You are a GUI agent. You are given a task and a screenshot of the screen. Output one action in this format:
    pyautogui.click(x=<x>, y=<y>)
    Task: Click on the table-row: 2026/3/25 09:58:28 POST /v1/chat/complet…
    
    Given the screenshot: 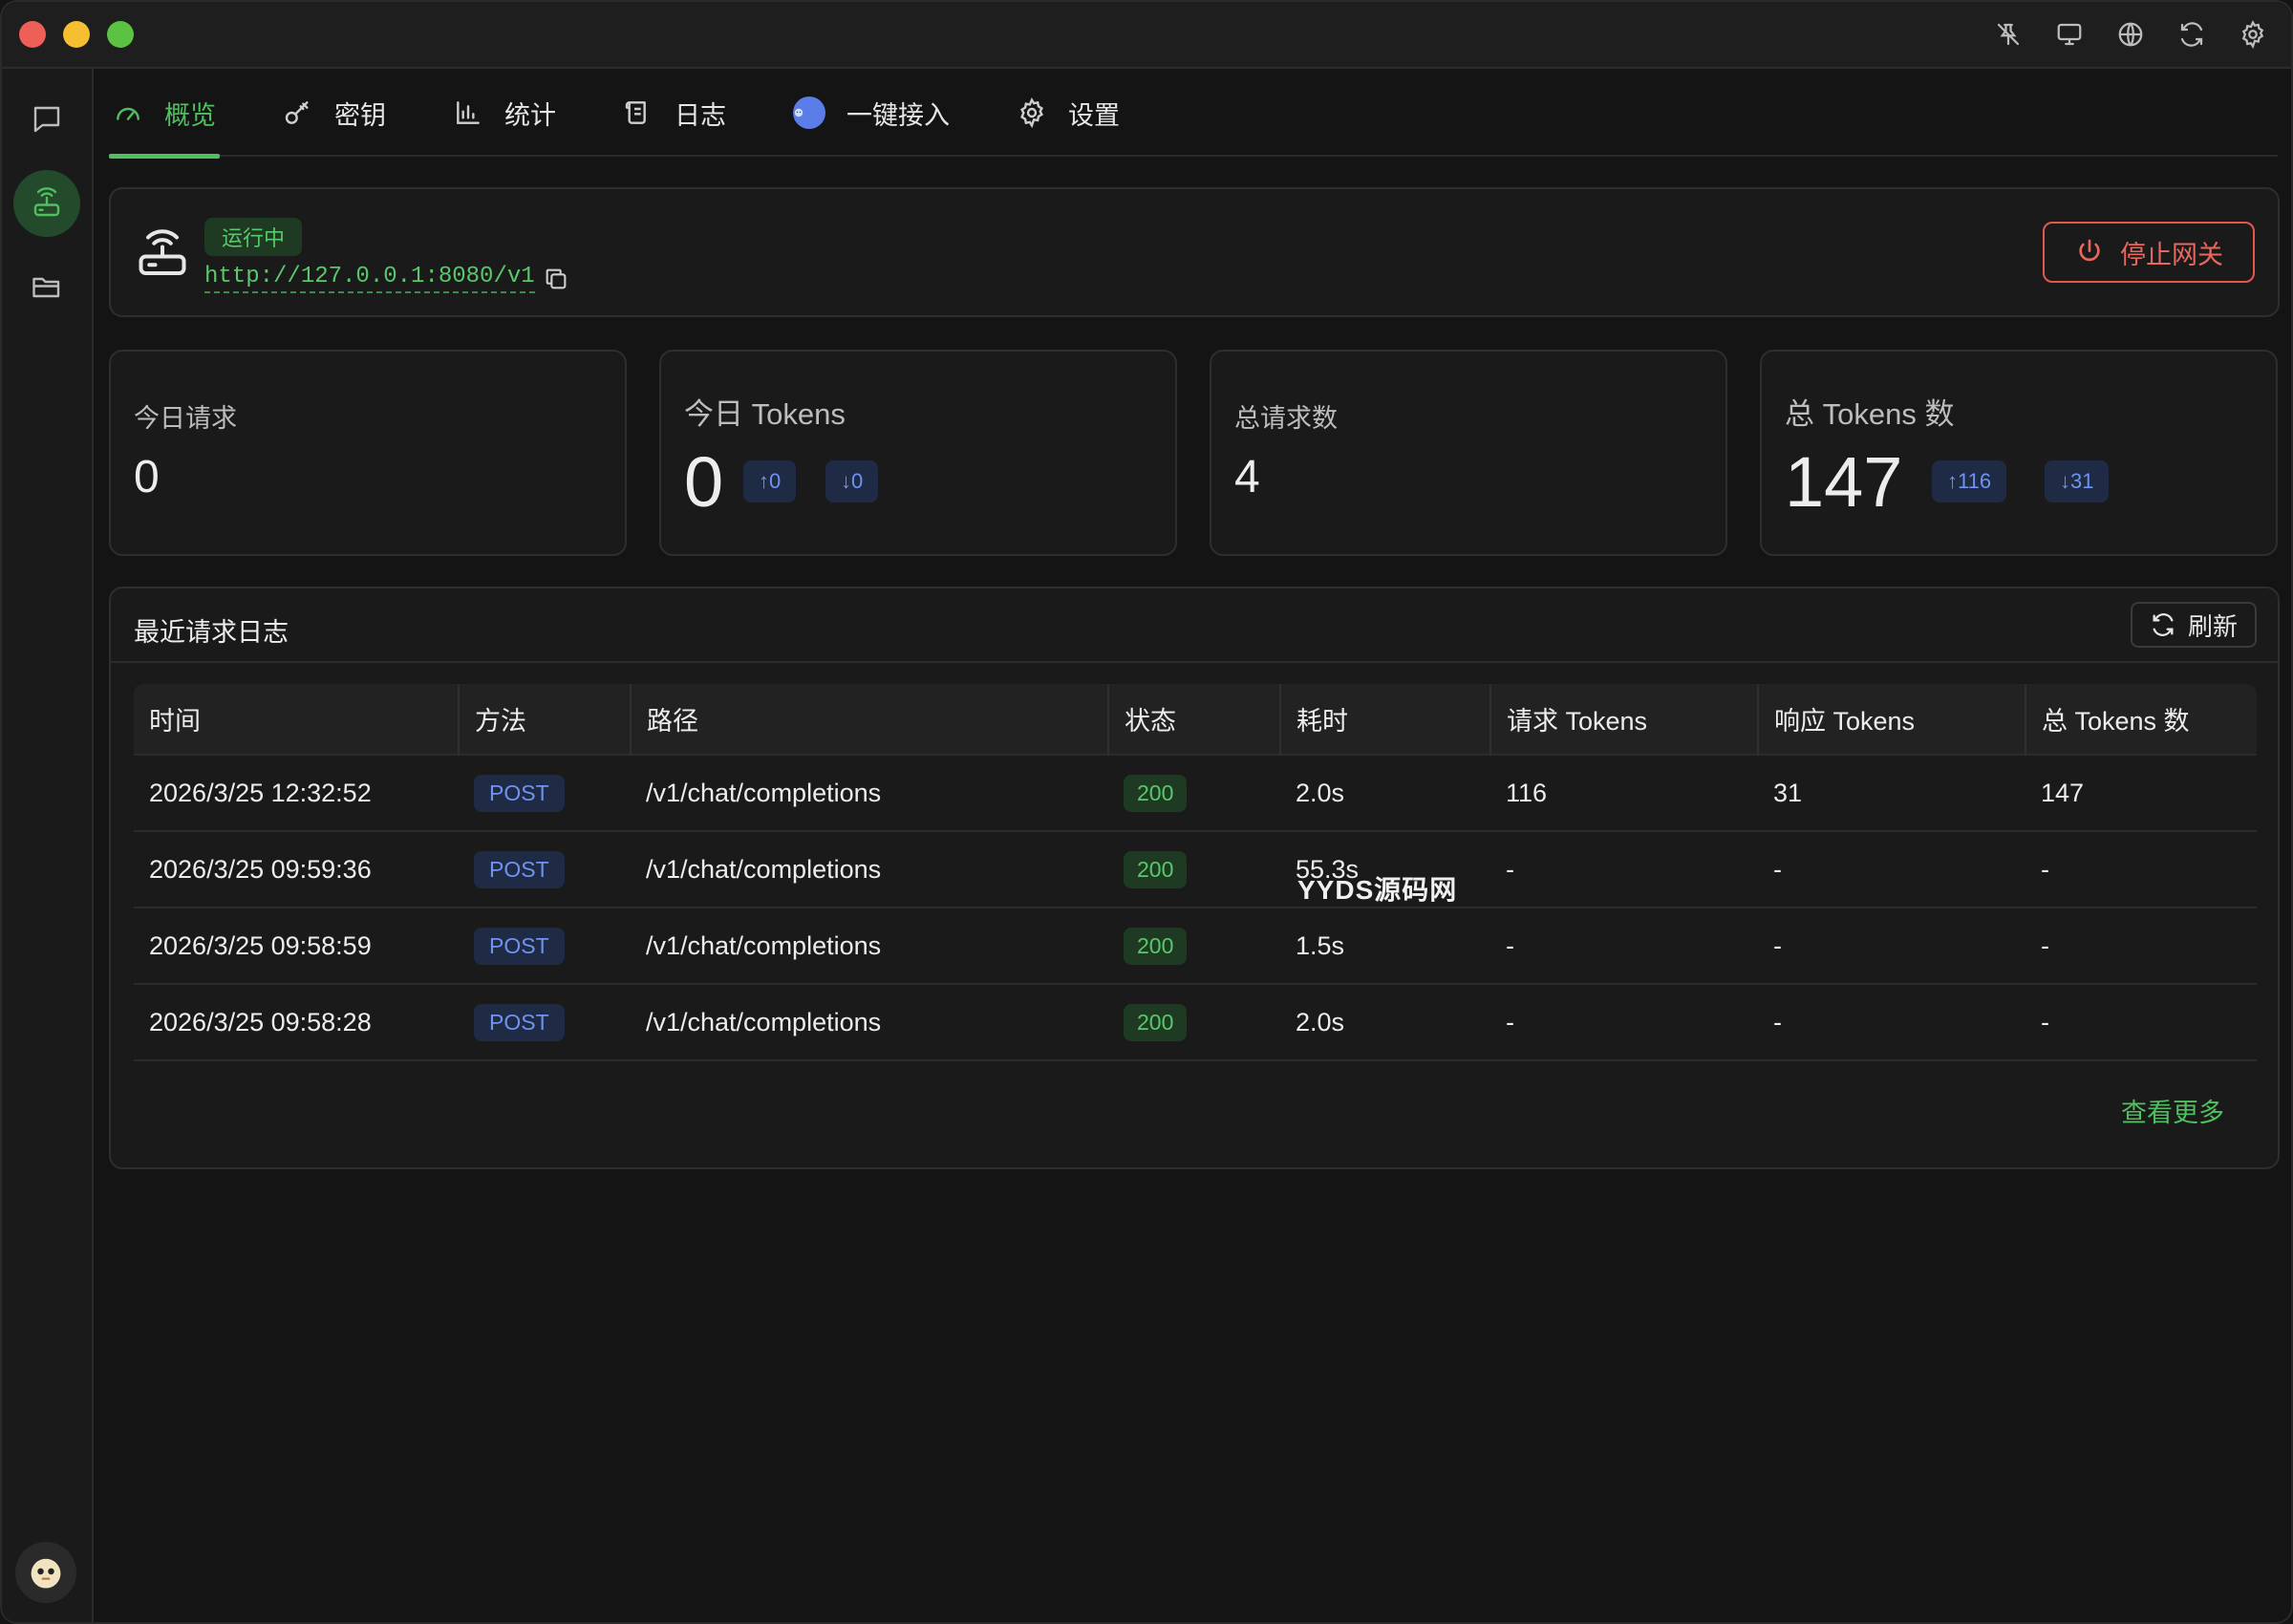 What is the action you would take?
    pyautogui.click(x=1195, y=1022)
    